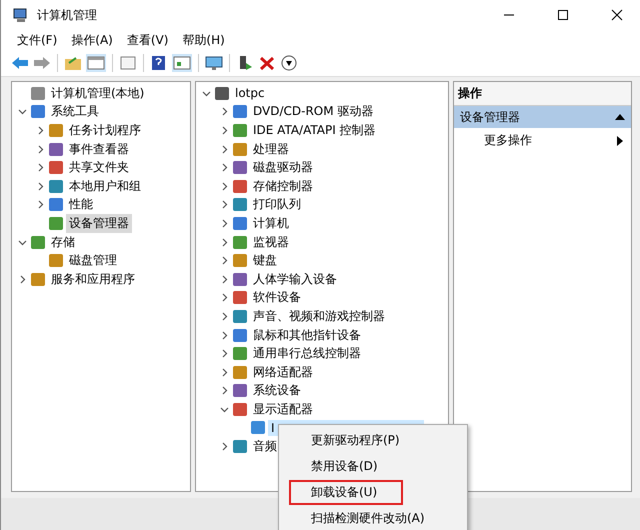 This screenshot has width=640, height=530. Describe the element at coordinates (37, 40) in the screenshot. I see `menu-item: 文件(F)` at that location.